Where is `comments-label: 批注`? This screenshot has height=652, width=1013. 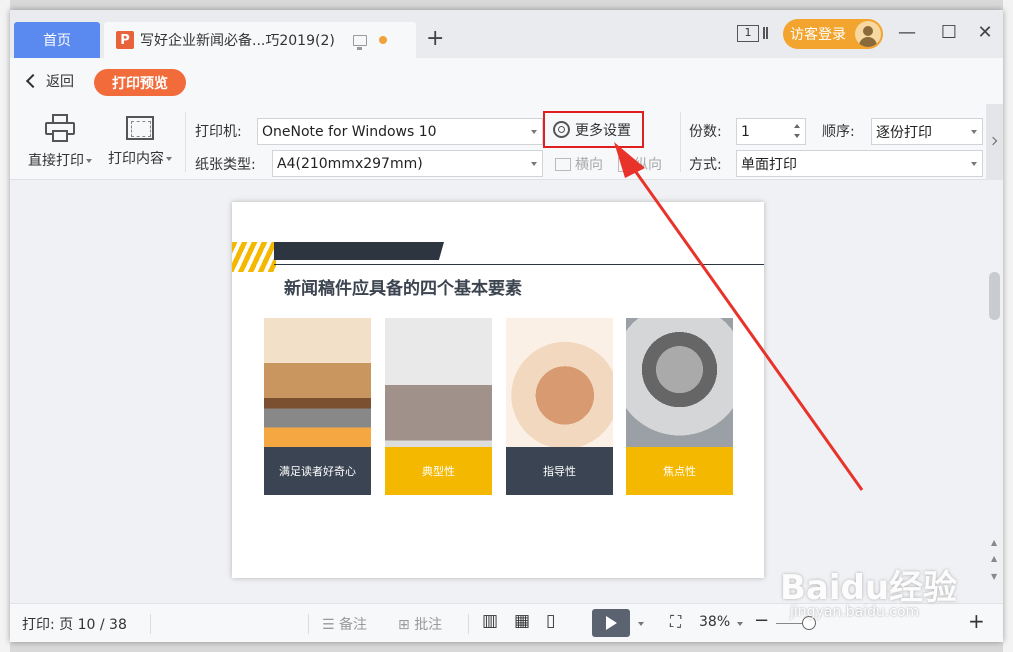 comments-label: 批注 is located at coordinates (428, 625).